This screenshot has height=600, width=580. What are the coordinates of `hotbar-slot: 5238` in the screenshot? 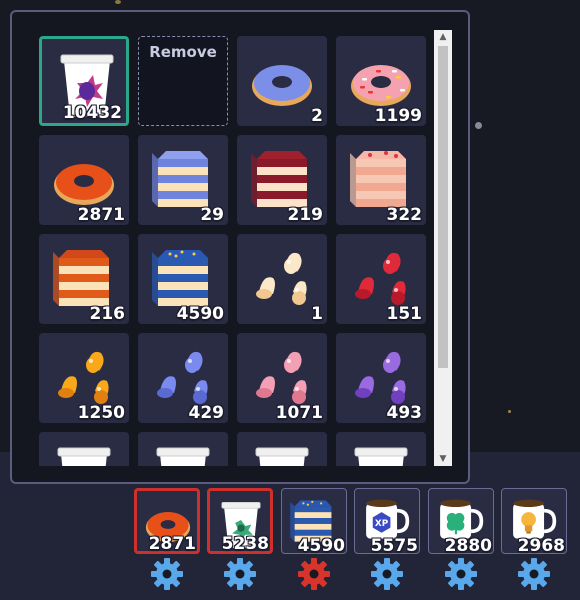 It's located at (240, 521).